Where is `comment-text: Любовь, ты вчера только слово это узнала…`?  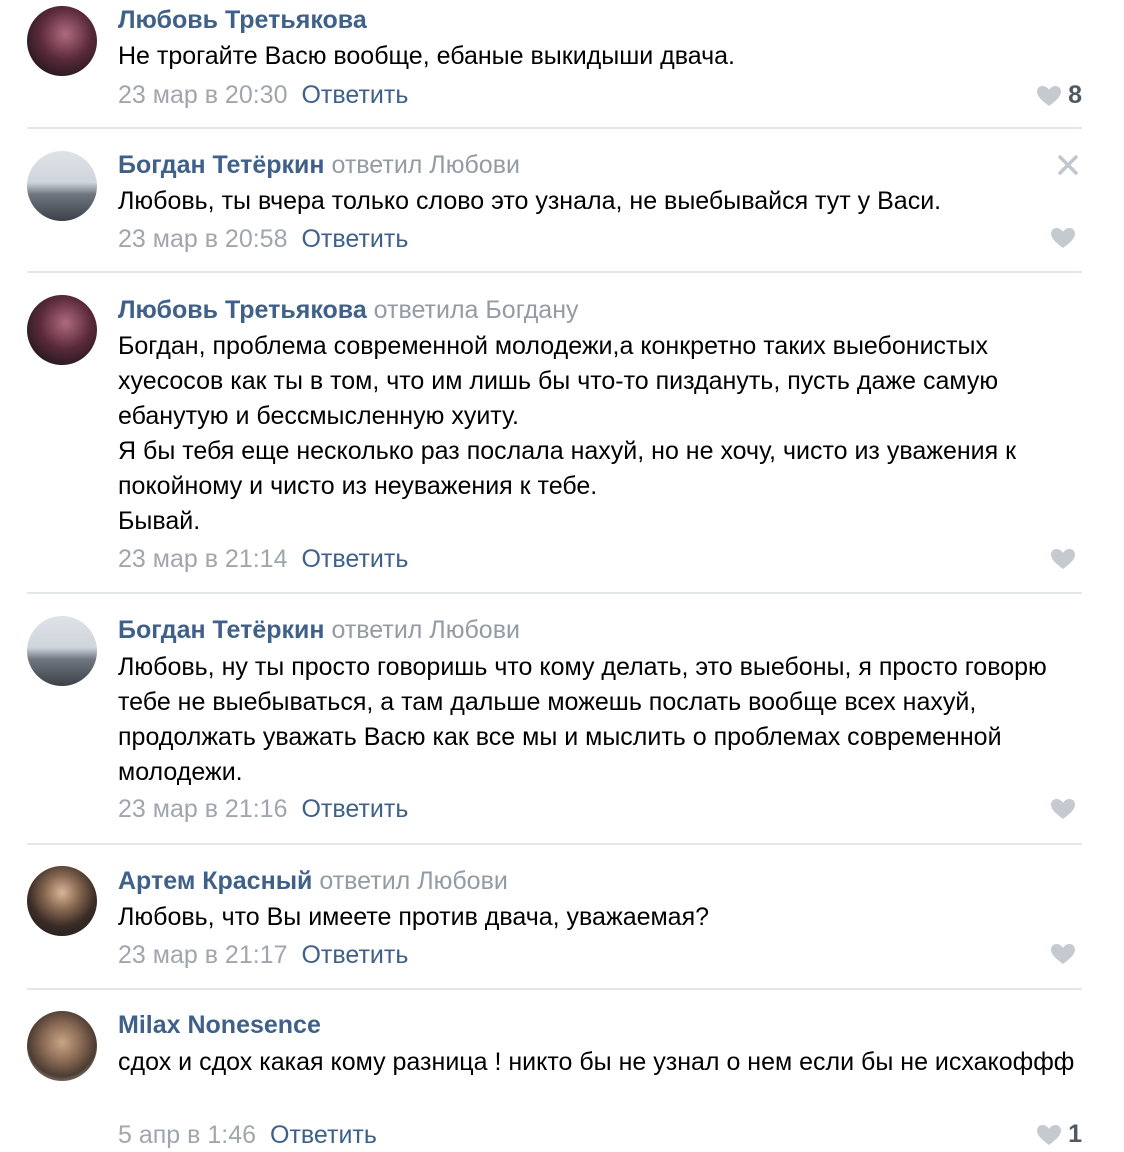
comment-text: Любовь, ты вчера только слово это узнала… is located at coordinates (530, 201).